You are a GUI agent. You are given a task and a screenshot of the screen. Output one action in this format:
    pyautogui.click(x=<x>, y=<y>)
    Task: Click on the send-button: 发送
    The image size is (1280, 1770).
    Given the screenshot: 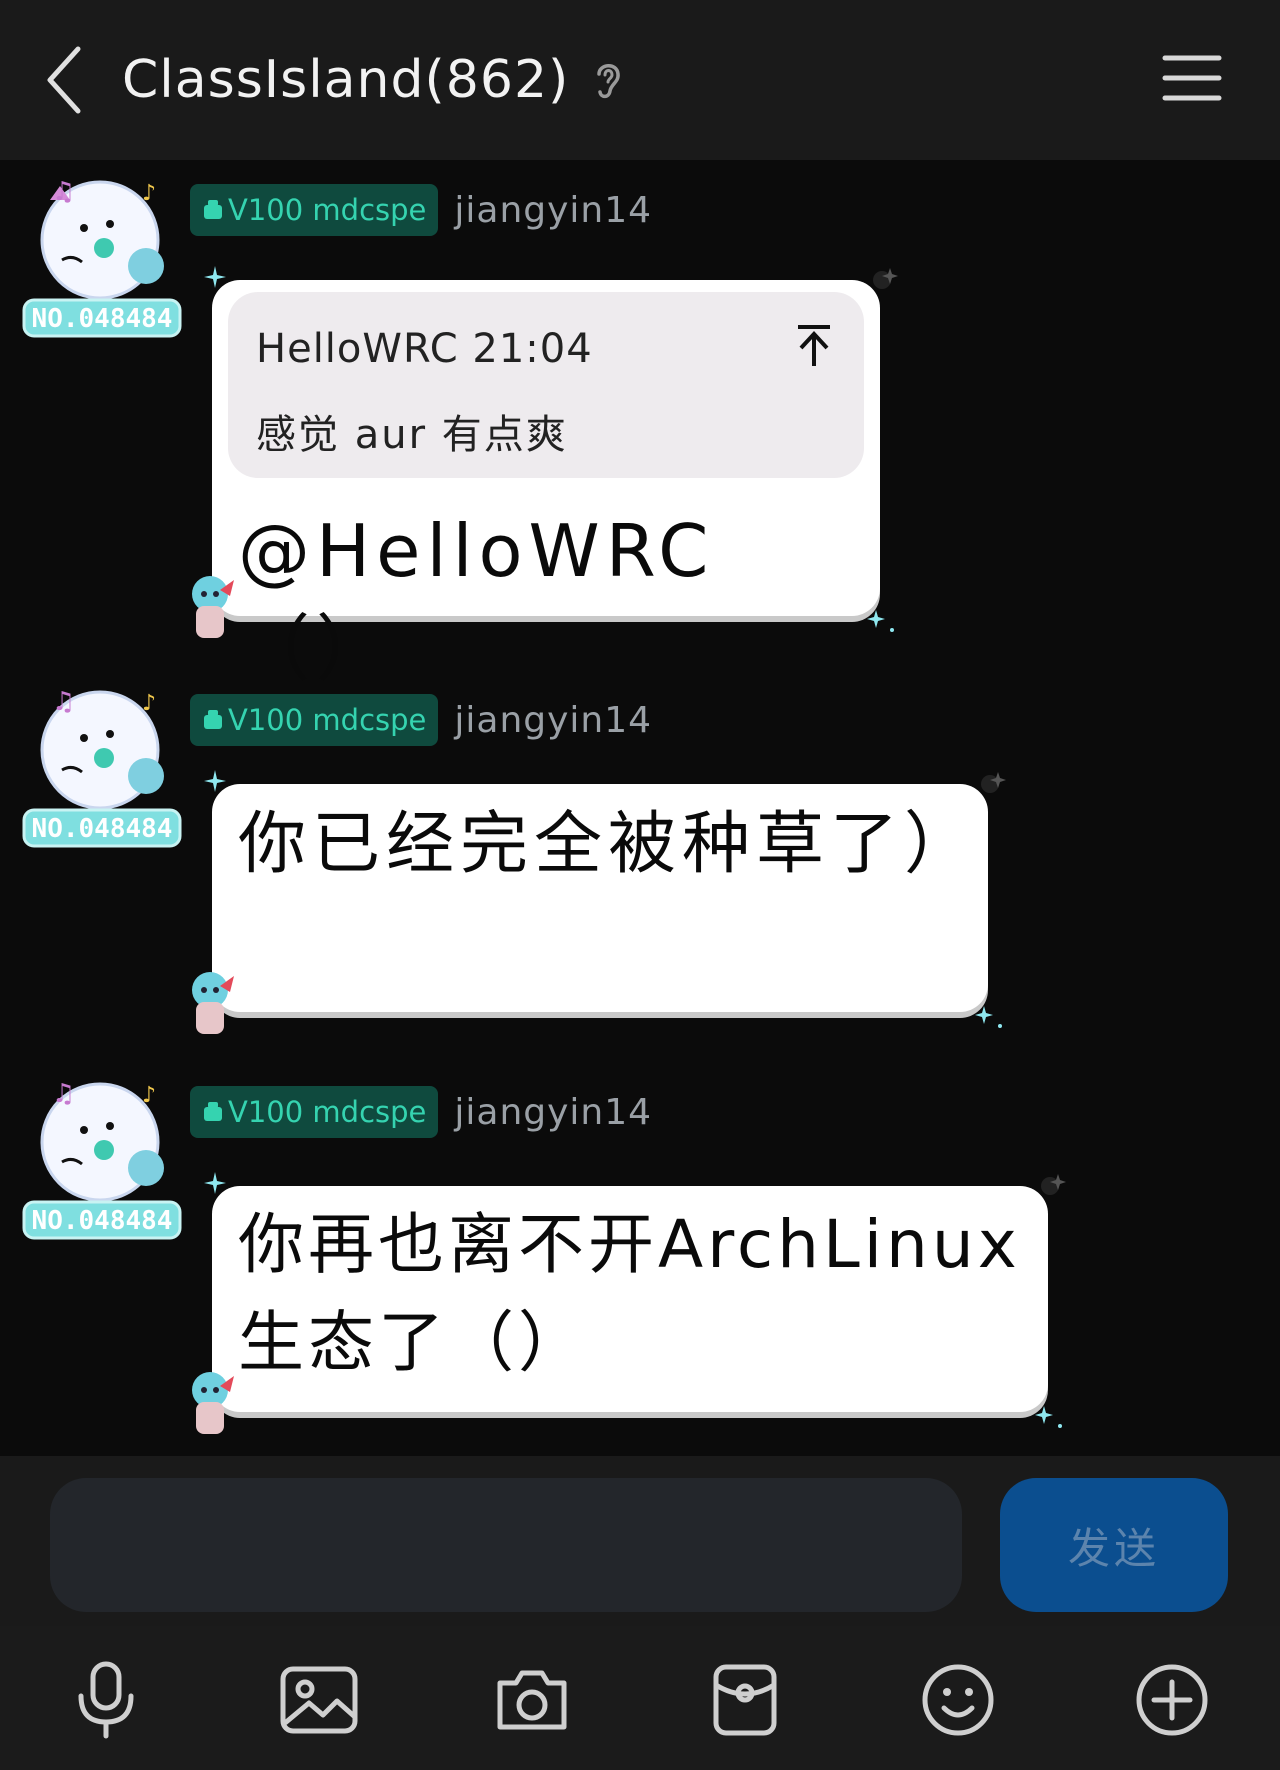 What is the action you would take?
    pyautogui.click(x=1114, y=1545)
    